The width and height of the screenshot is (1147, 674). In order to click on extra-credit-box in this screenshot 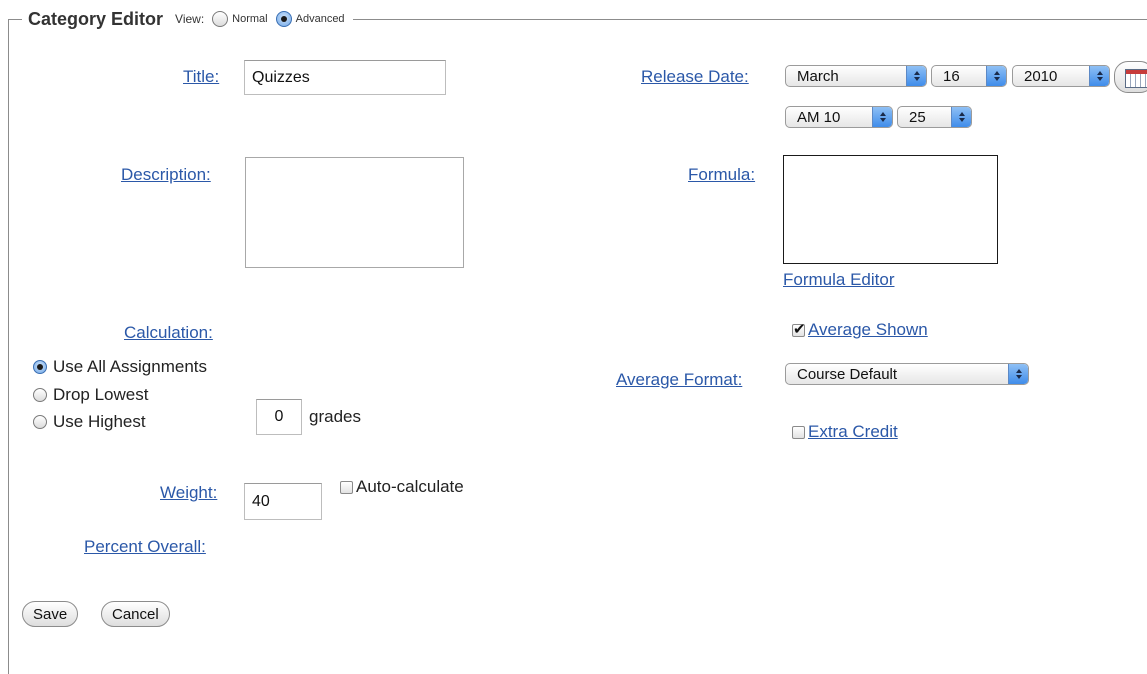, I will do `click(798, 432)`.